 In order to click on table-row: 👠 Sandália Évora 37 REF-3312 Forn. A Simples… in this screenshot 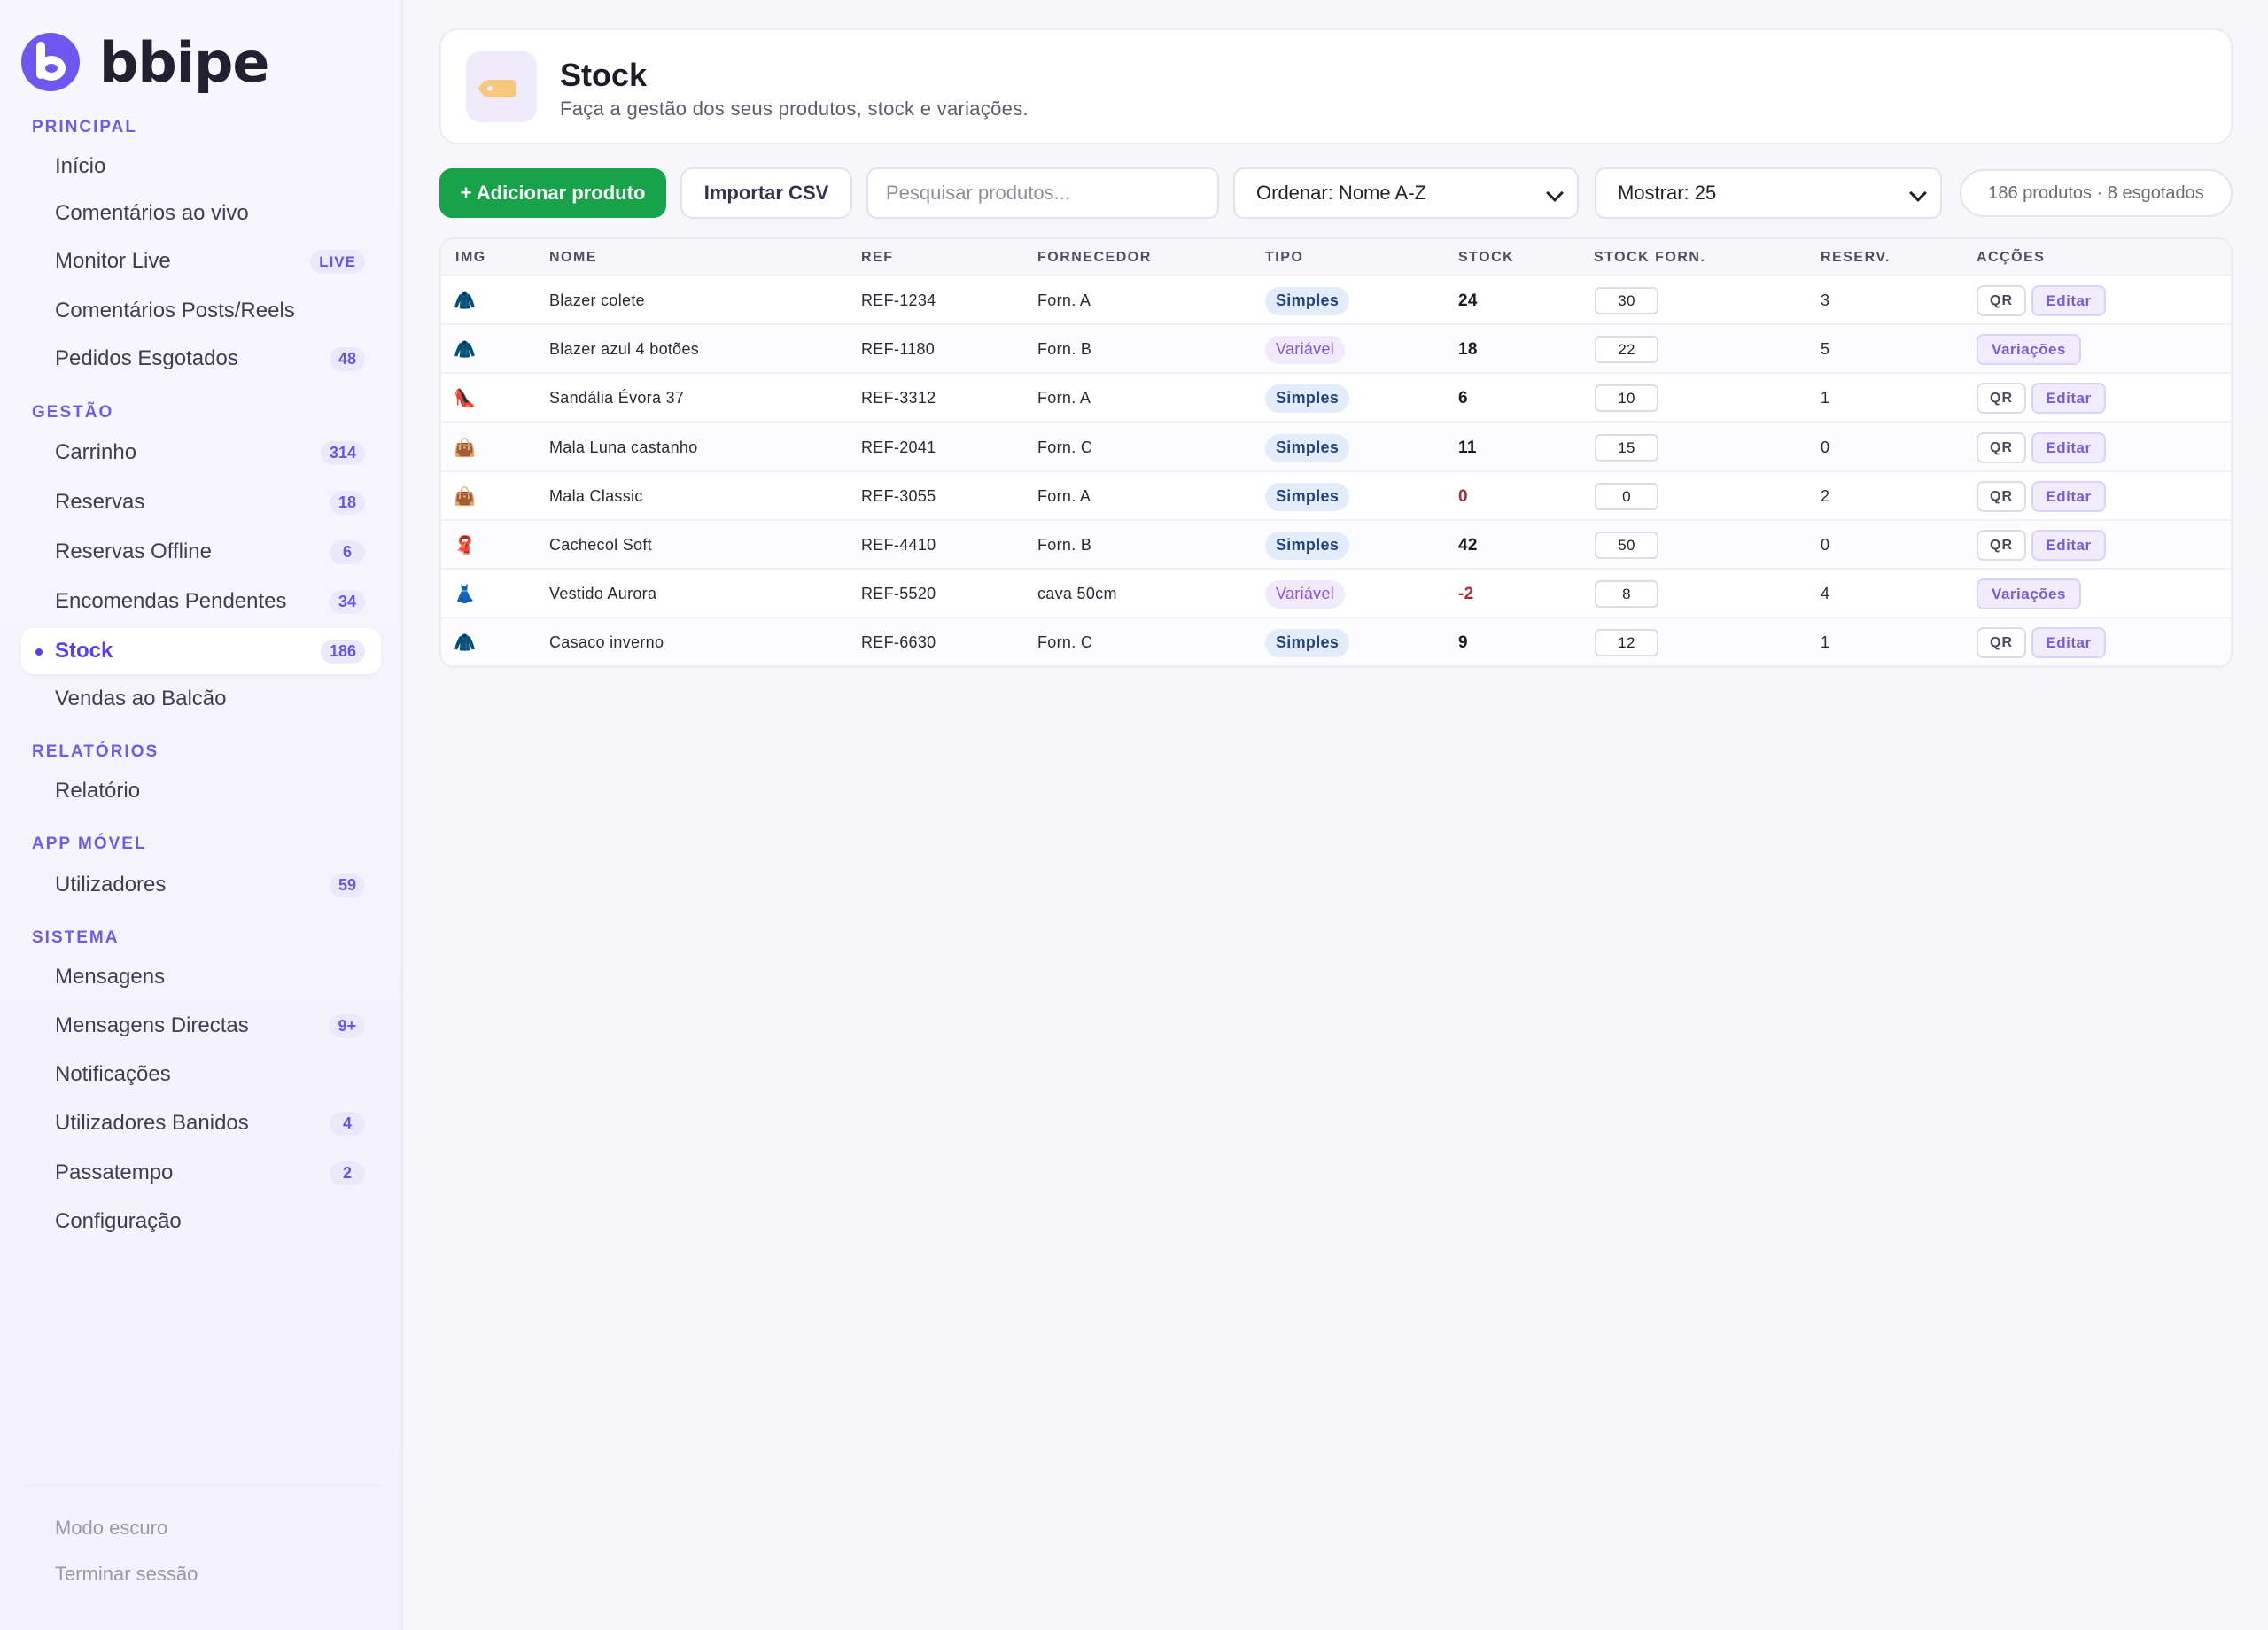, I will do `click(1336, 398)`.